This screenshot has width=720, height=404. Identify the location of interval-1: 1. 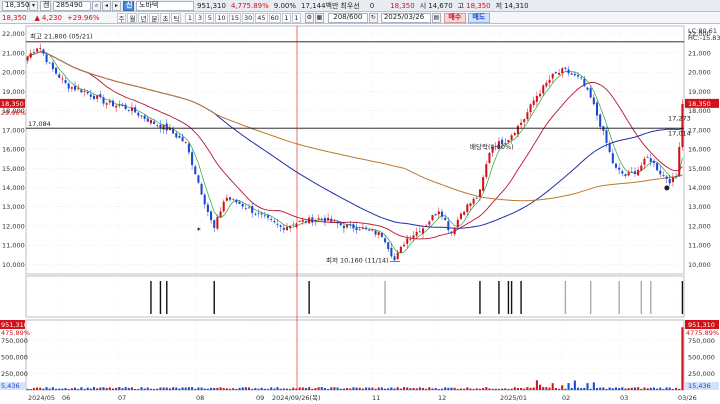
(190, 17).